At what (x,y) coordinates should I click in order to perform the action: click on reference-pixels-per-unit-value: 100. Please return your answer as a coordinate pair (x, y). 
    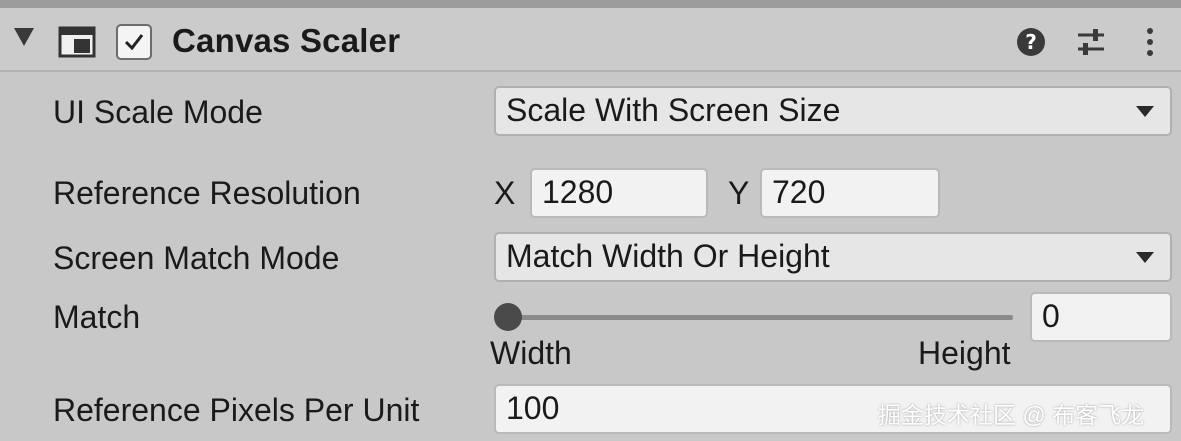
    Looking at the image, I should click on (533, 408).